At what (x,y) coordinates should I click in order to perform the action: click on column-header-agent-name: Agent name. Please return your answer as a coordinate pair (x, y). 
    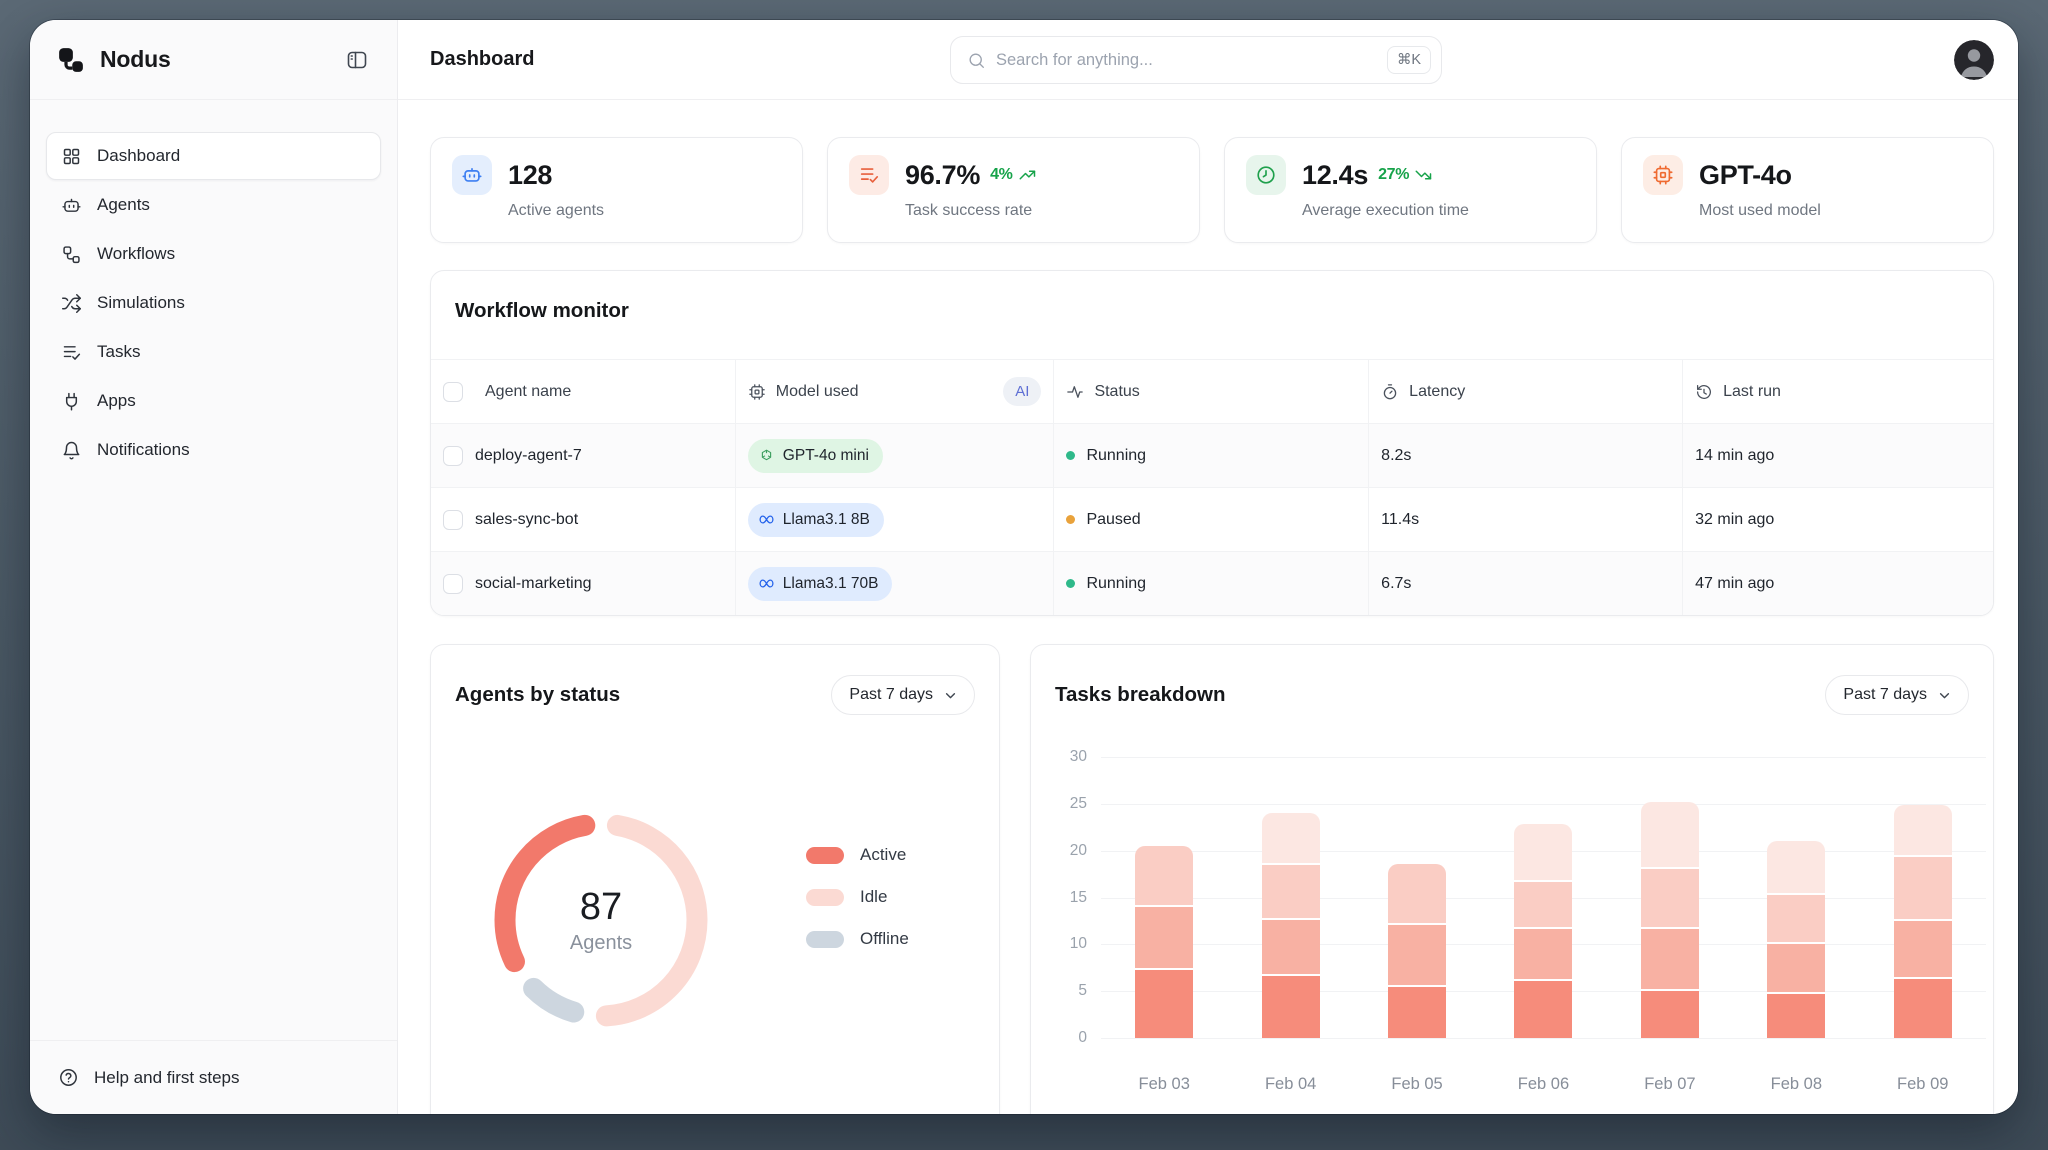
    Looking at the image, I should click on (583, 391).